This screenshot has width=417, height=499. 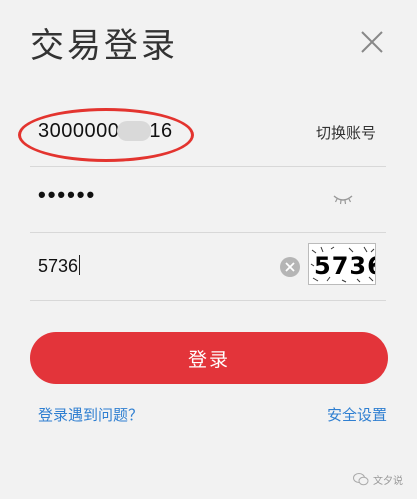 I want to click on captcha-code: 5736, so click(x=344, y=266).